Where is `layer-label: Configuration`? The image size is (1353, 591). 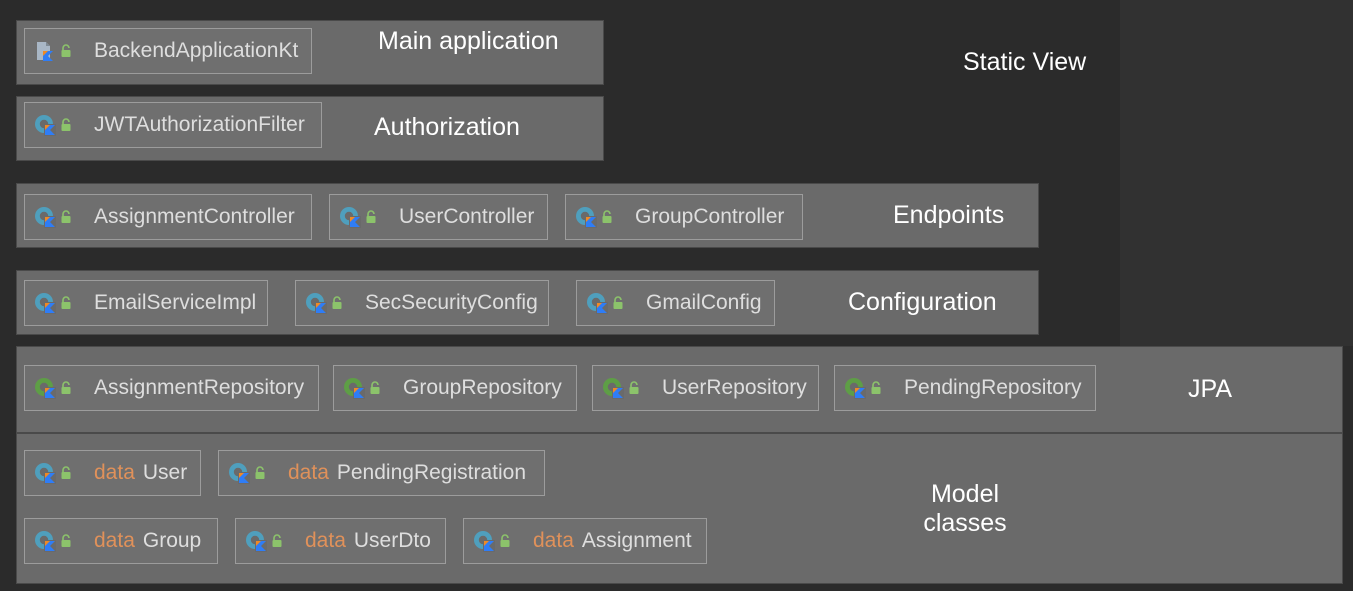
layer-label: Configuration is located at coordinates (922, 302).